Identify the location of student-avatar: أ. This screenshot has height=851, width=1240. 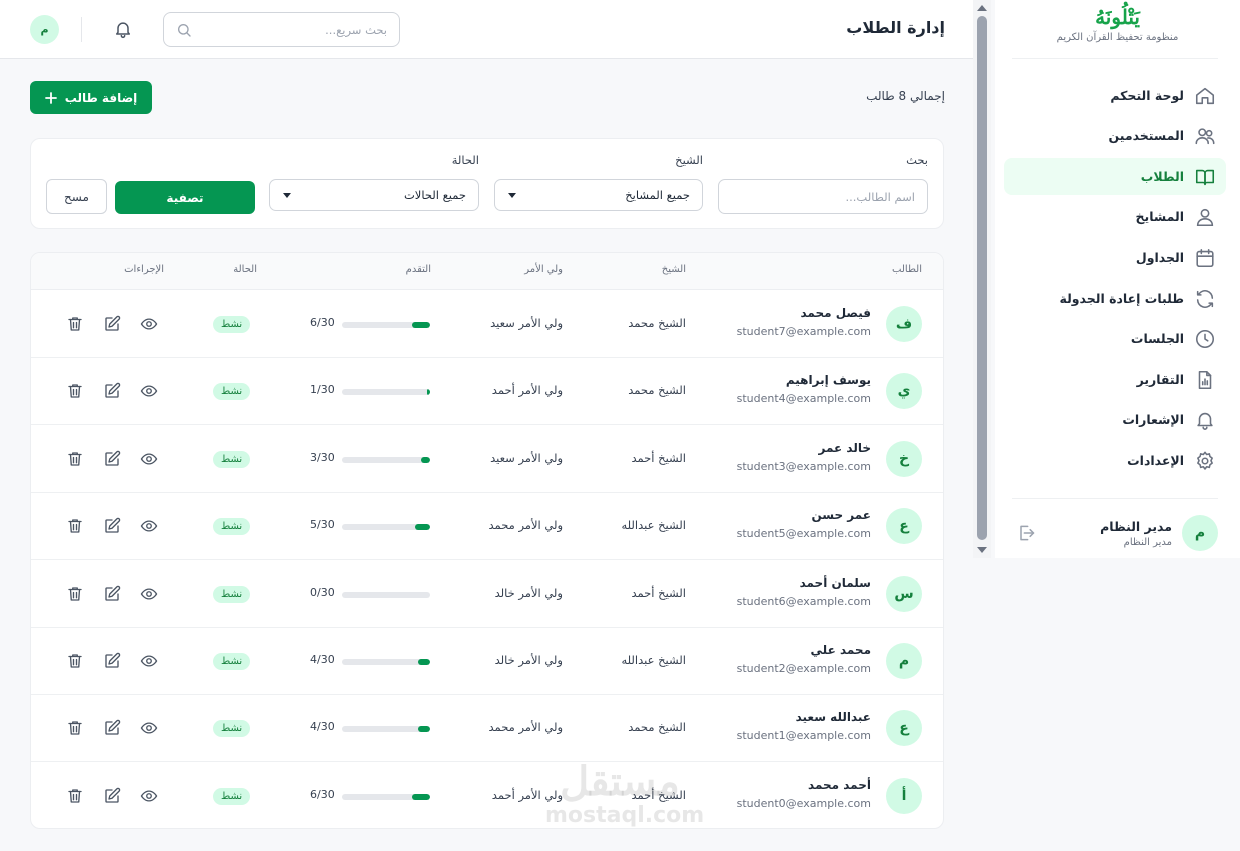
(904, 795).